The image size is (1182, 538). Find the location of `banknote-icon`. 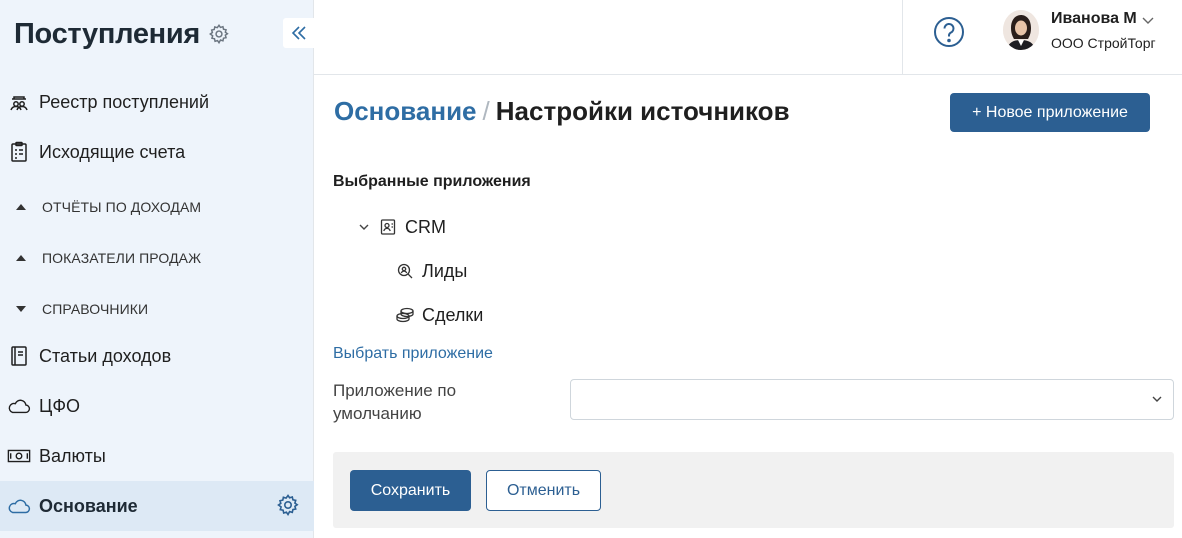

banknote-icon is located at coordinates (19, 456).